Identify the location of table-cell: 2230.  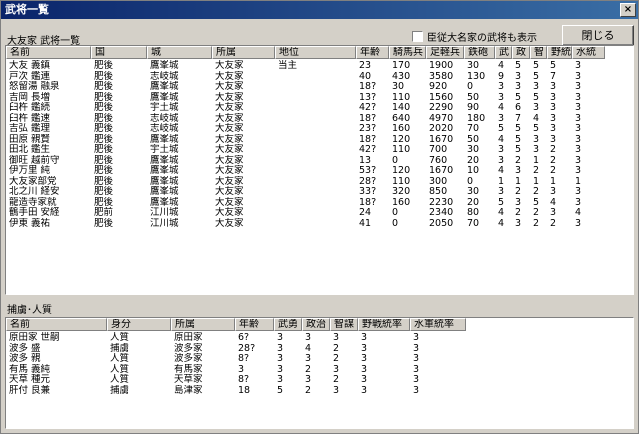
(441, 202).